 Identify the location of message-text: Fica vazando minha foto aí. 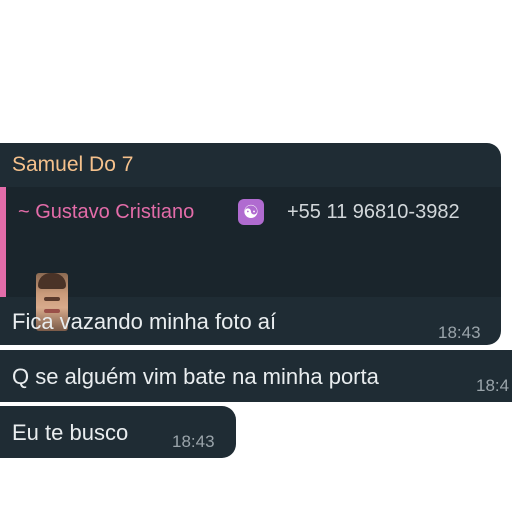
(144, 321).